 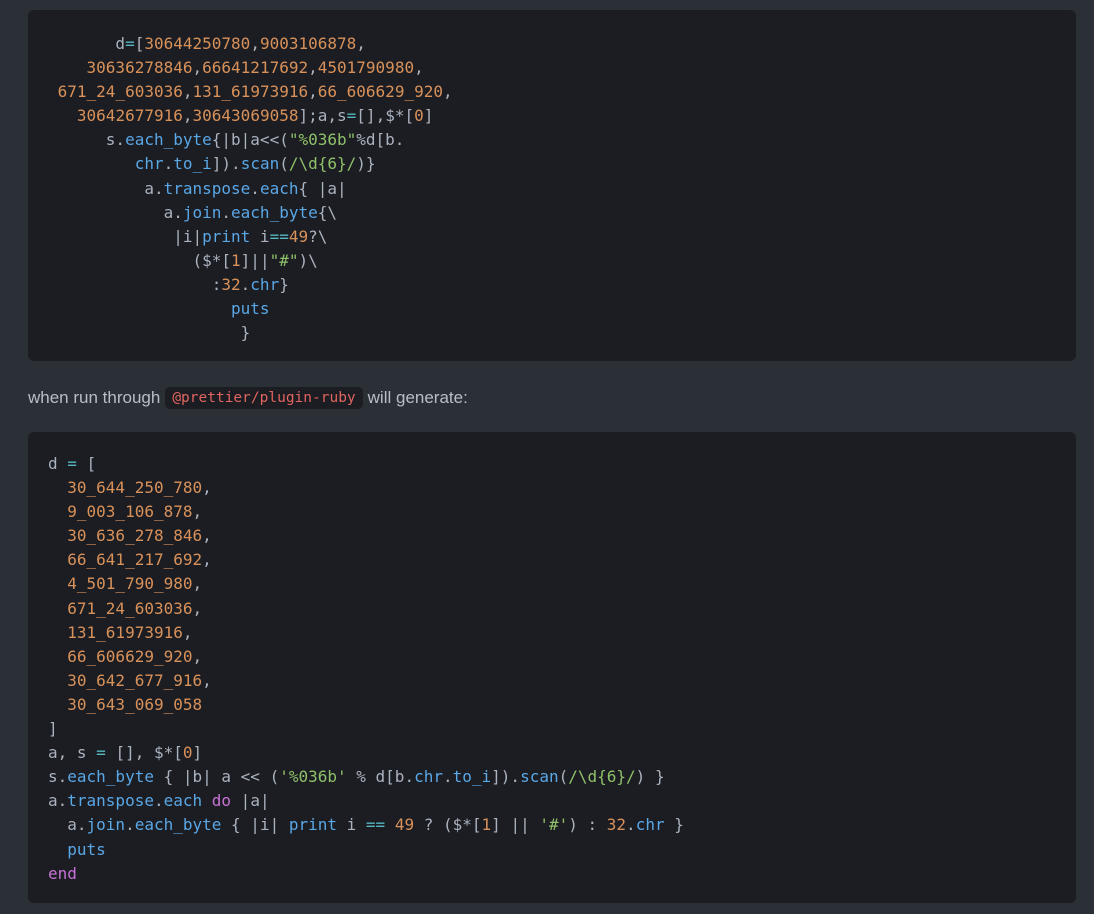 I want to click on code-token: ) :, so click(x=587, y=825).